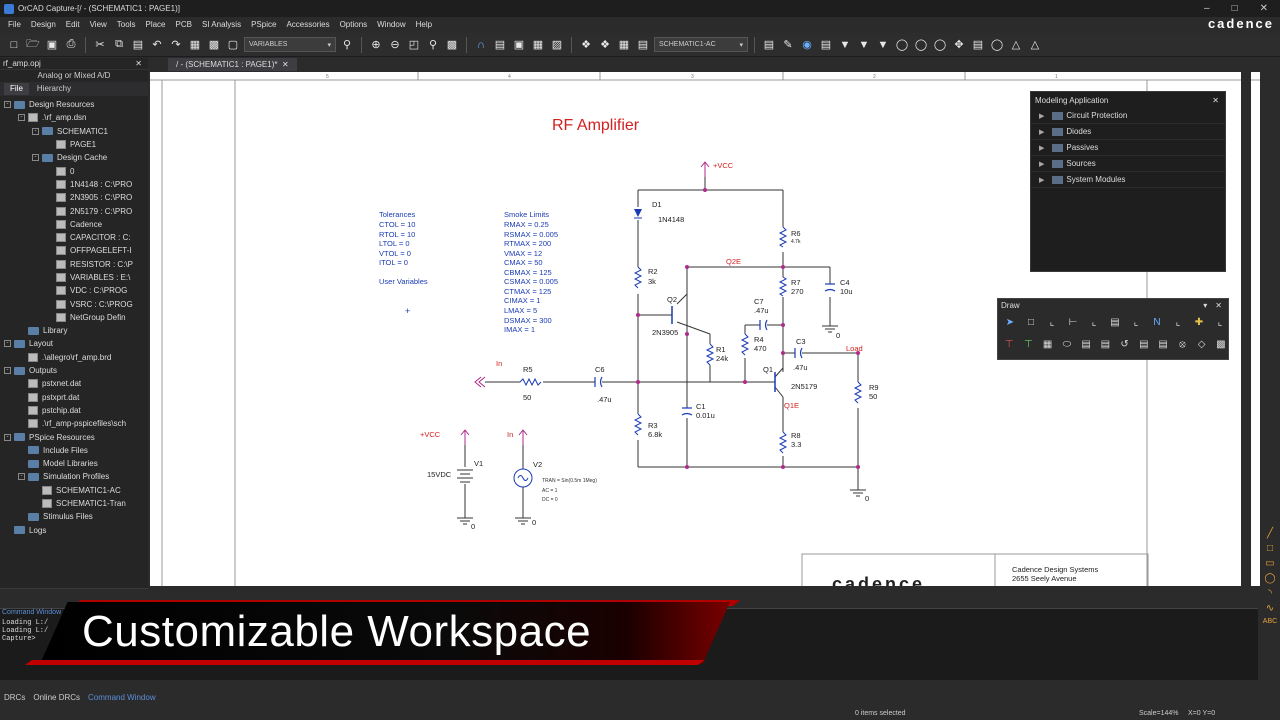 This screenshot has height=720, width=1280. I want to click on tab-command-window: Command Window, so click(122, 697).